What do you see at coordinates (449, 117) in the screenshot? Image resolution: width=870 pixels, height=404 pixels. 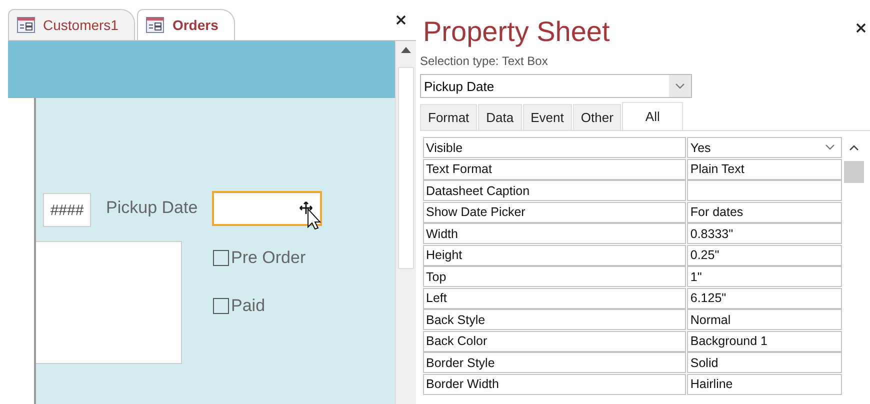 I see `tab: Format` at bounding box center [449, 117].